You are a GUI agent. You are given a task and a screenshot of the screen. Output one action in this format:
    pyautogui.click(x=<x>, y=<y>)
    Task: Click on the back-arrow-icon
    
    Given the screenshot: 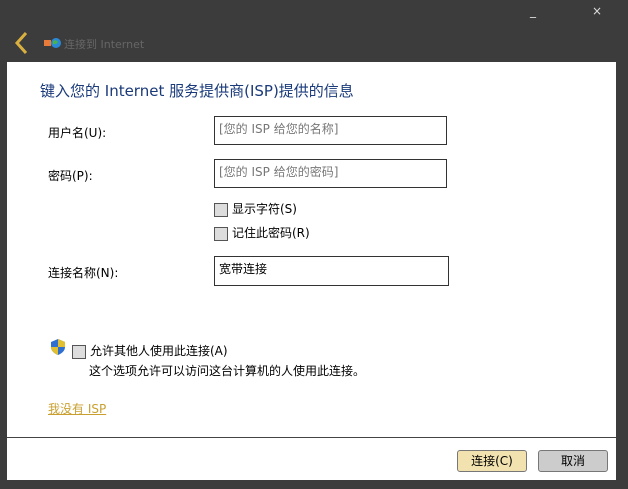 What is the action you would take?
    pyautogui.click(x=21, y=43)
    